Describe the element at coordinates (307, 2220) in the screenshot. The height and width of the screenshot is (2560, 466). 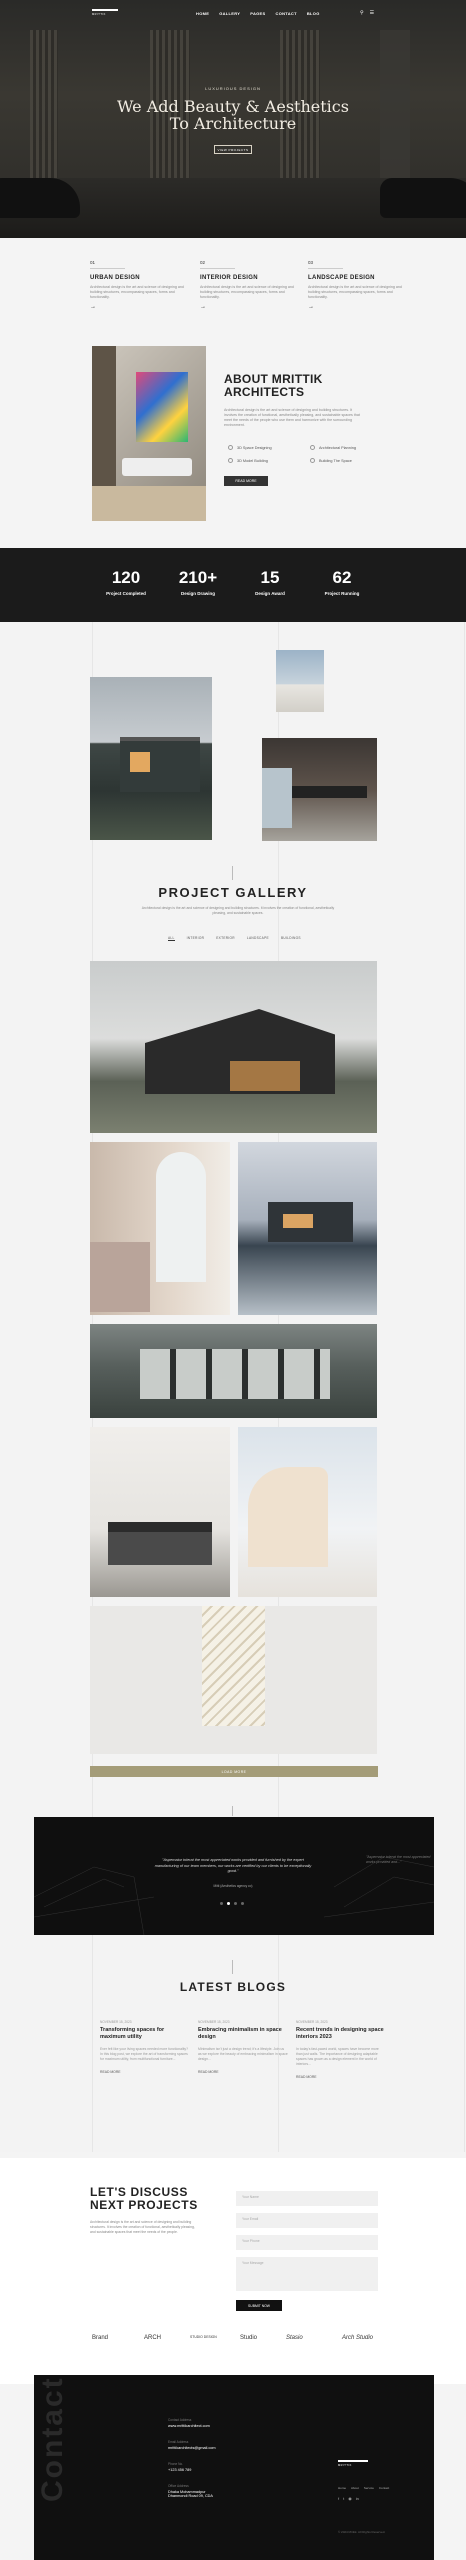
I see `email-field: Your Email` at that location.